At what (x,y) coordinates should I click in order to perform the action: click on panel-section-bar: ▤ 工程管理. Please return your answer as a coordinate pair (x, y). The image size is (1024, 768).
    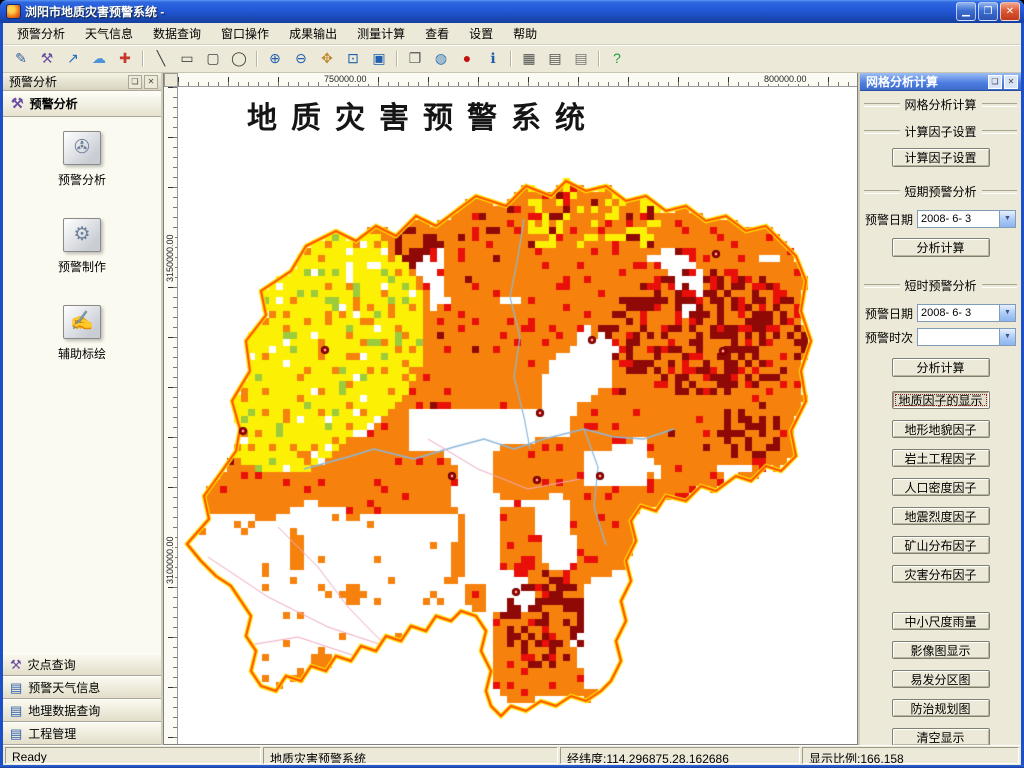
    Looking at the image, I should click on (82, 733).